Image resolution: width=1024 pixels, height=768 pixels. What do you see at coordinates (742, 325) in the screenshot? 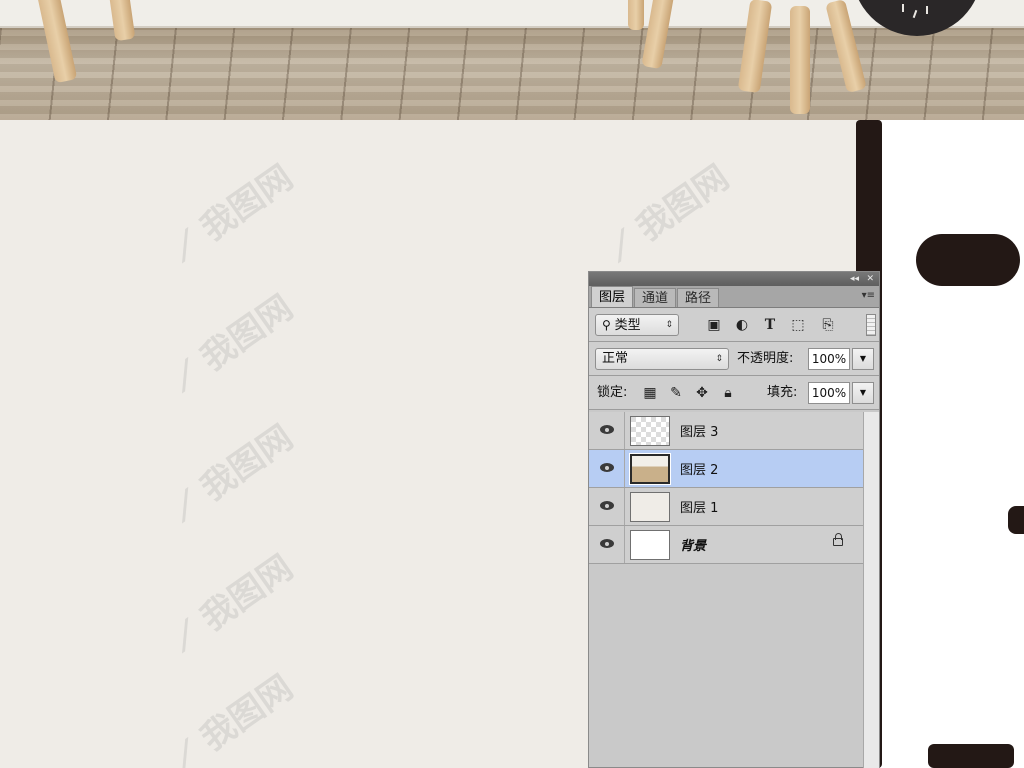
I see `adjustment-filter-icon: ◐` at bounding box center [742, 325].